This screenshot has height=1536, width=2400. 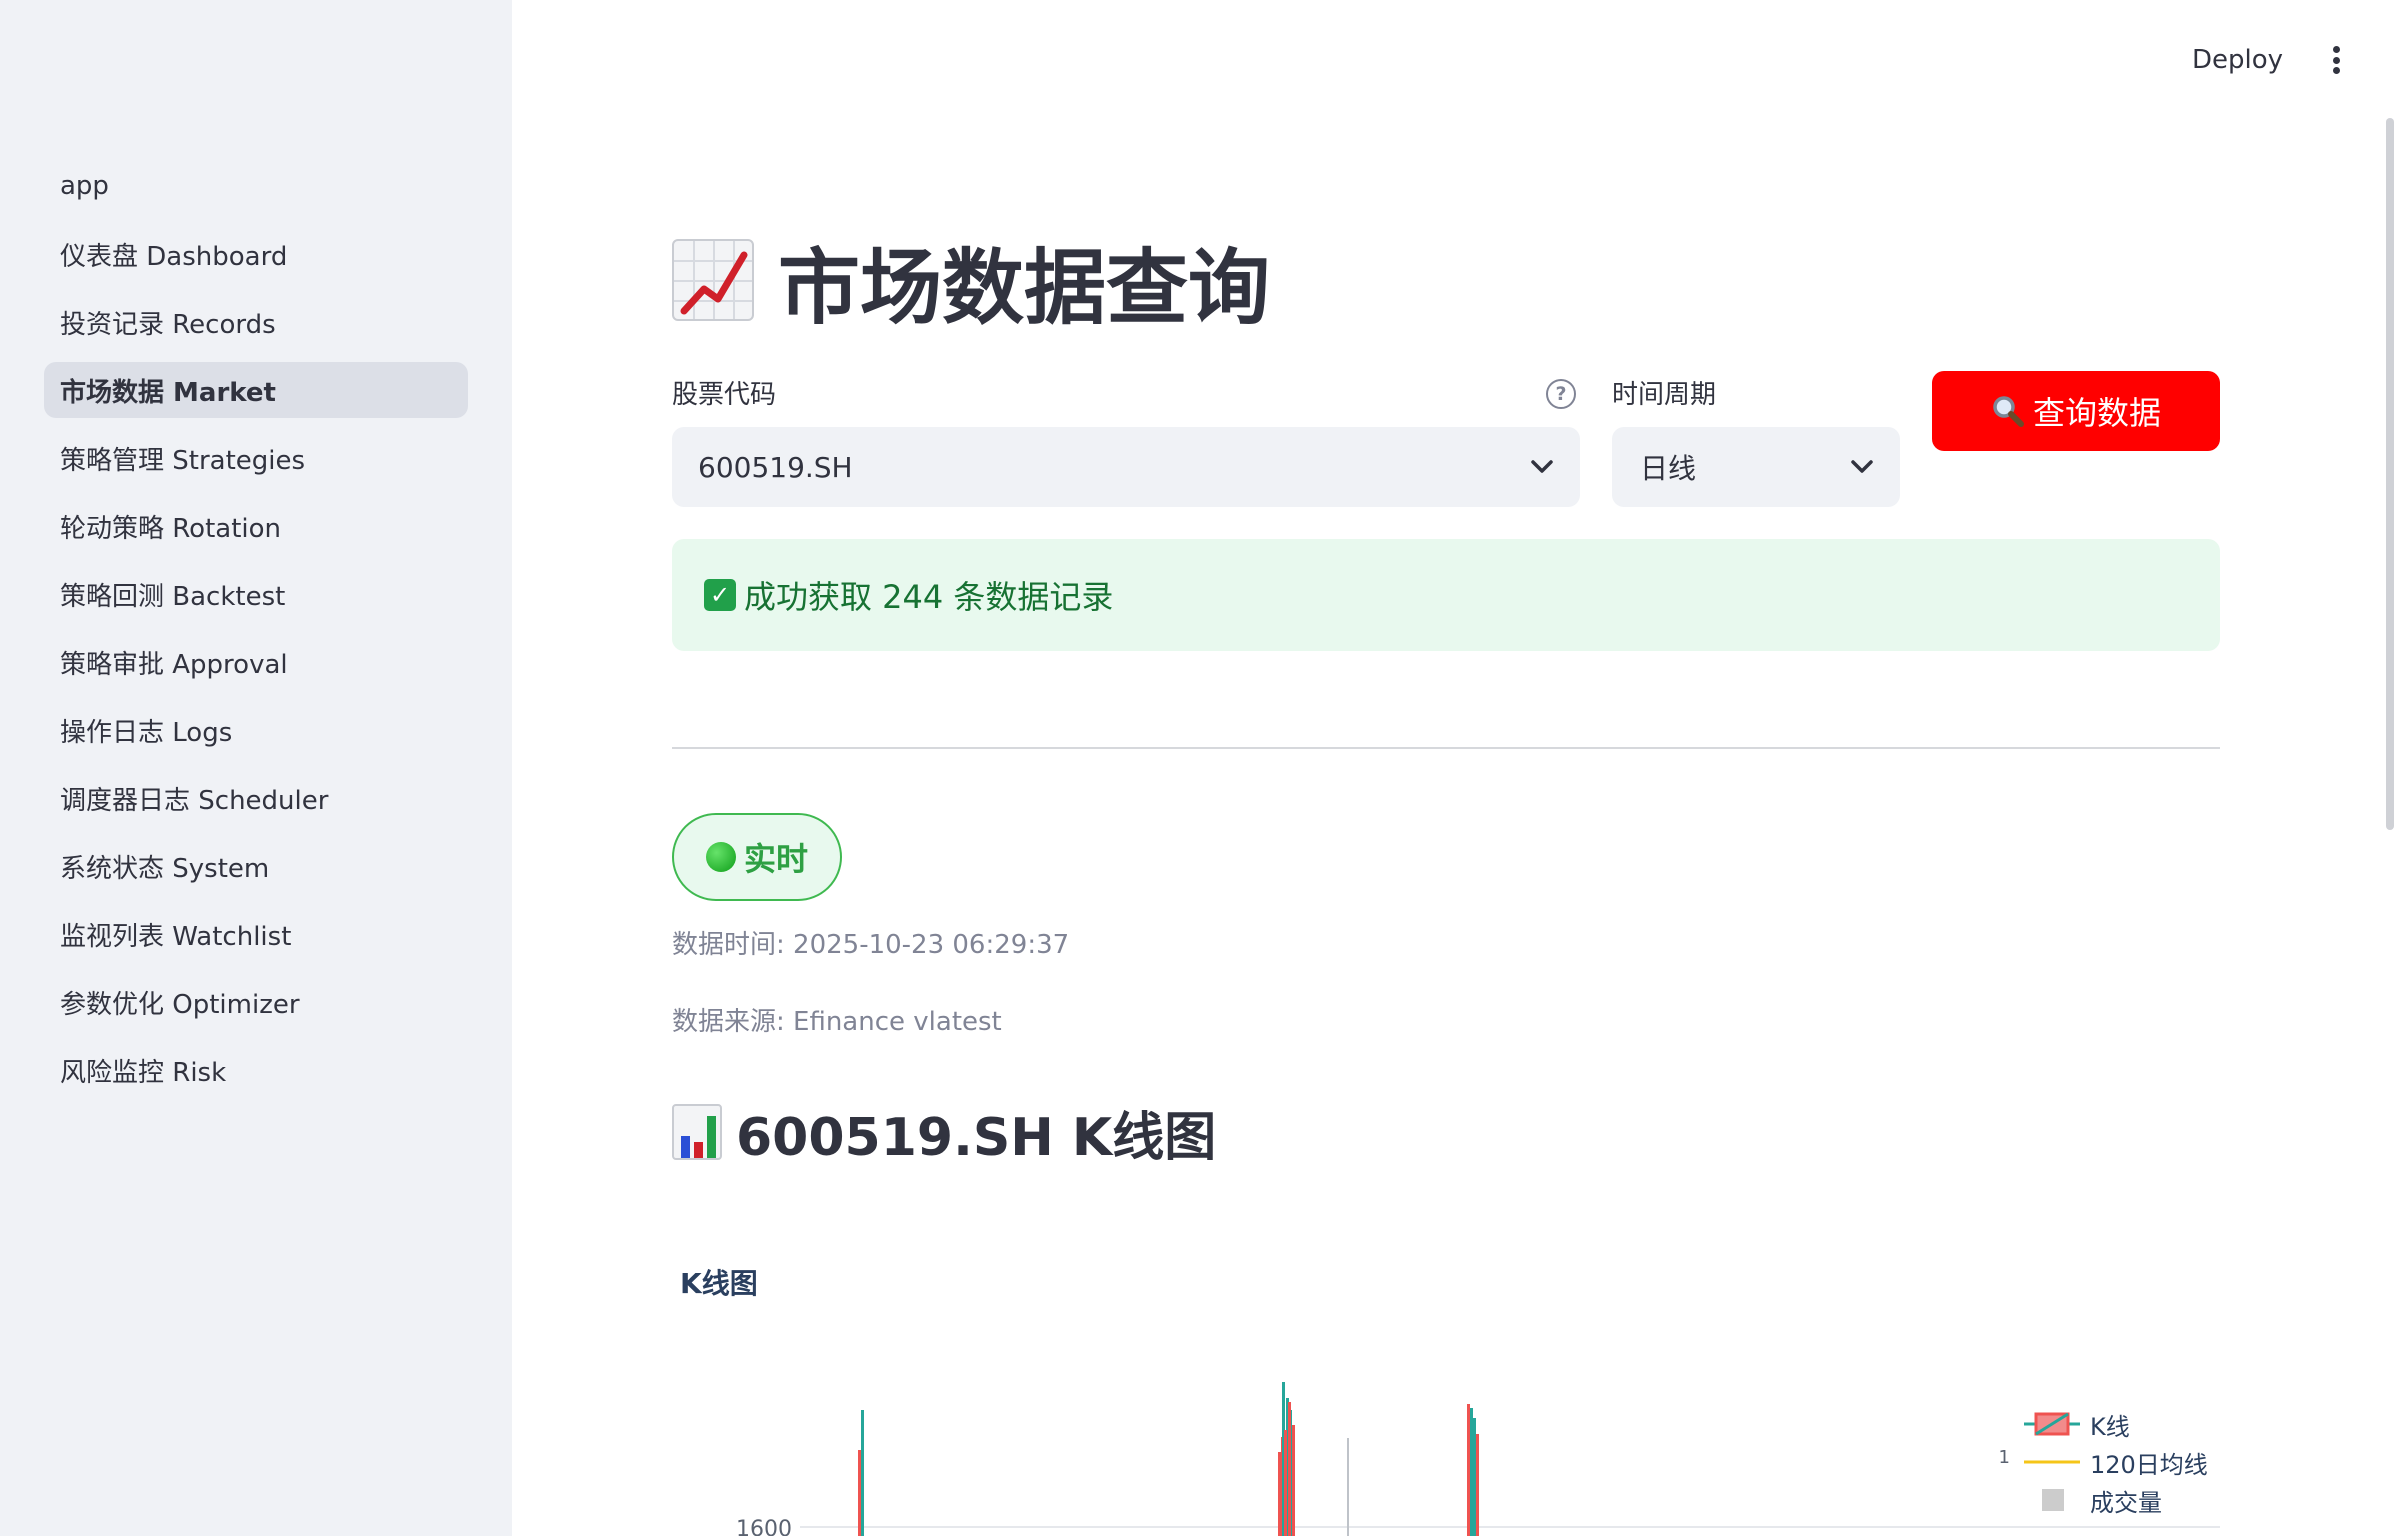 I want to click on sidebar-item: 策略审批 Approval, so click(x=256, y=662).